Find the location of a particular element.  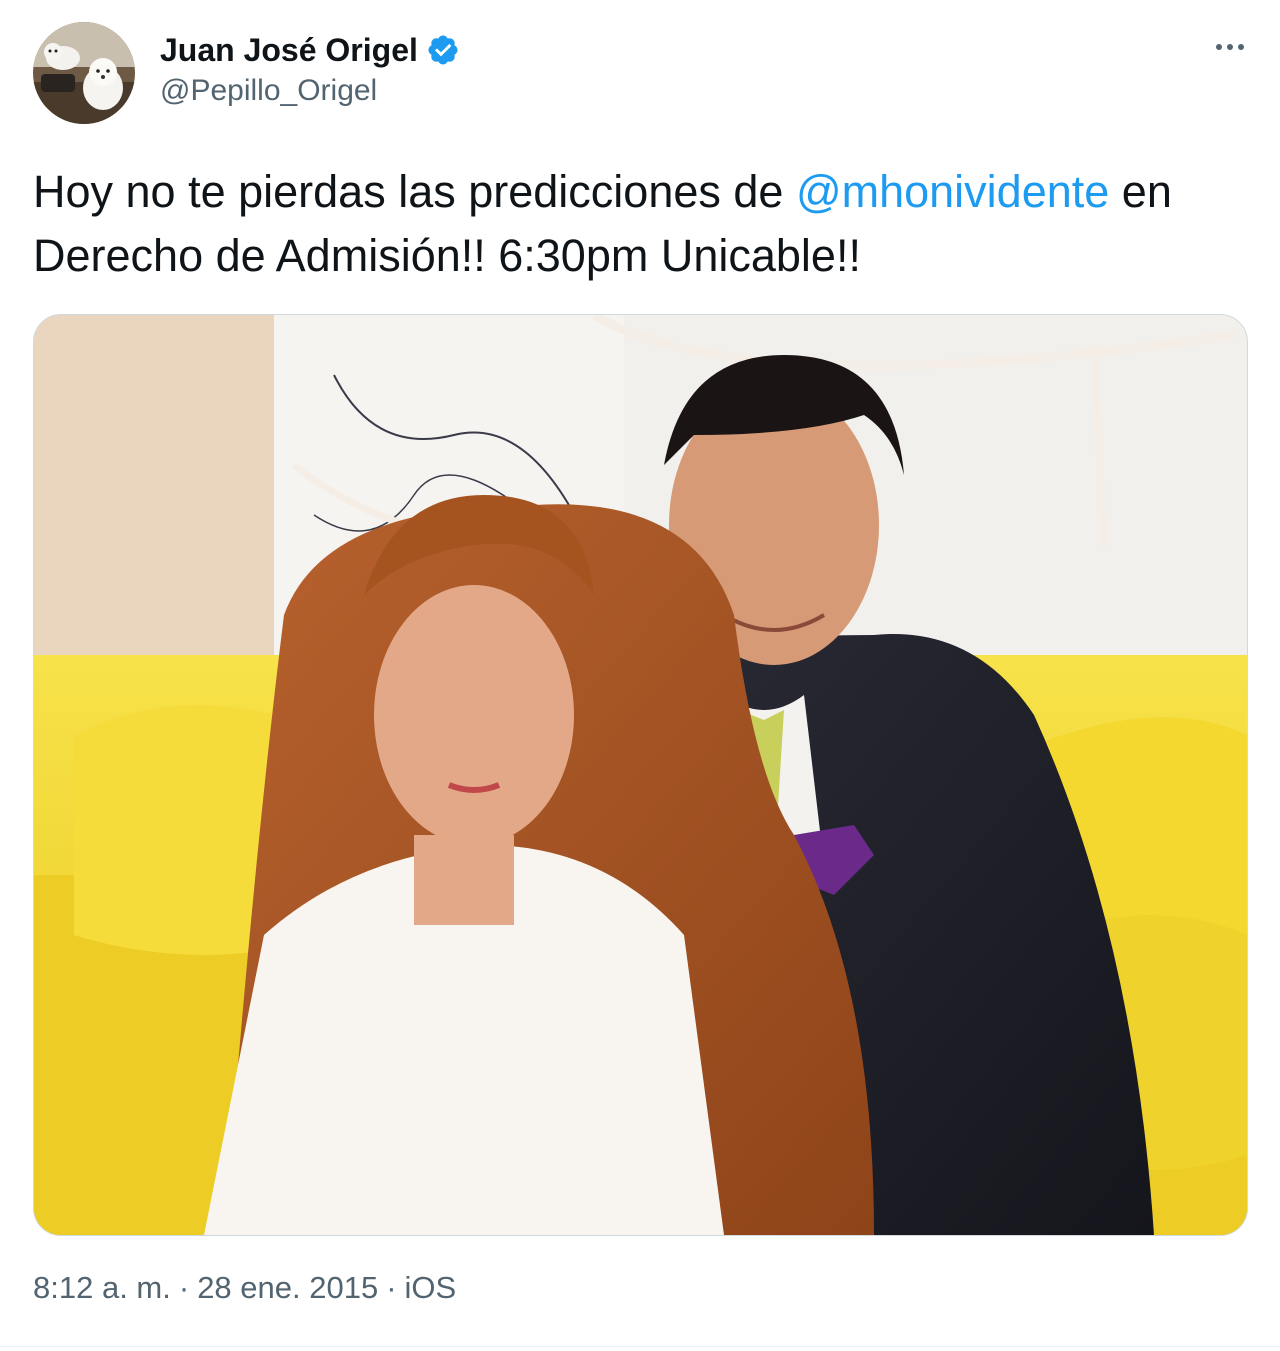

author-avatar is located at coordinates (84, 73).